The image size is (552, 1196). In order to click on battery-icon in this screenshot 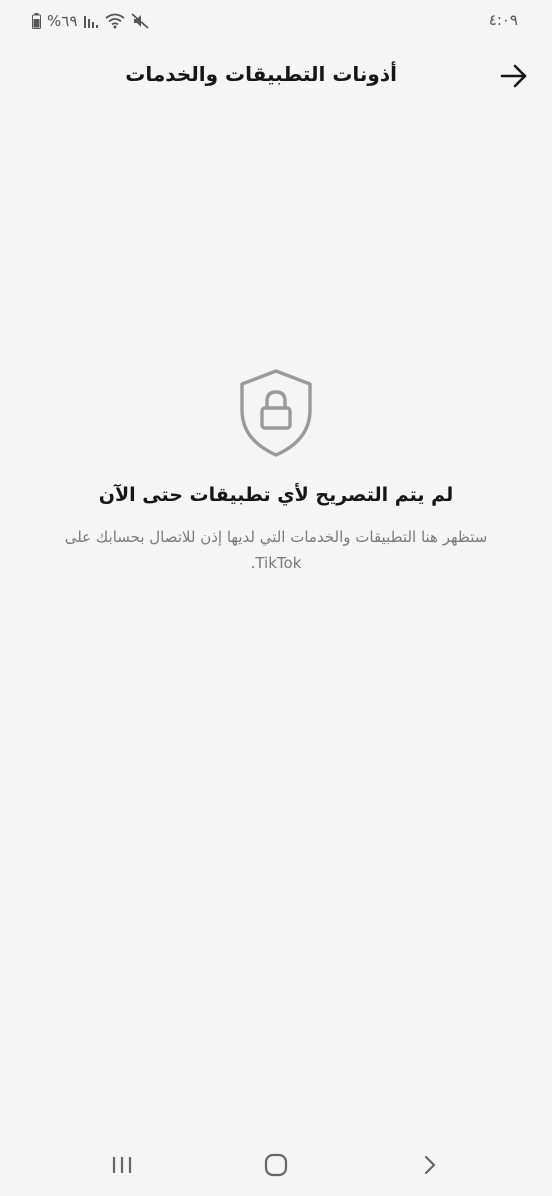, I will do `click(36, 21)`.